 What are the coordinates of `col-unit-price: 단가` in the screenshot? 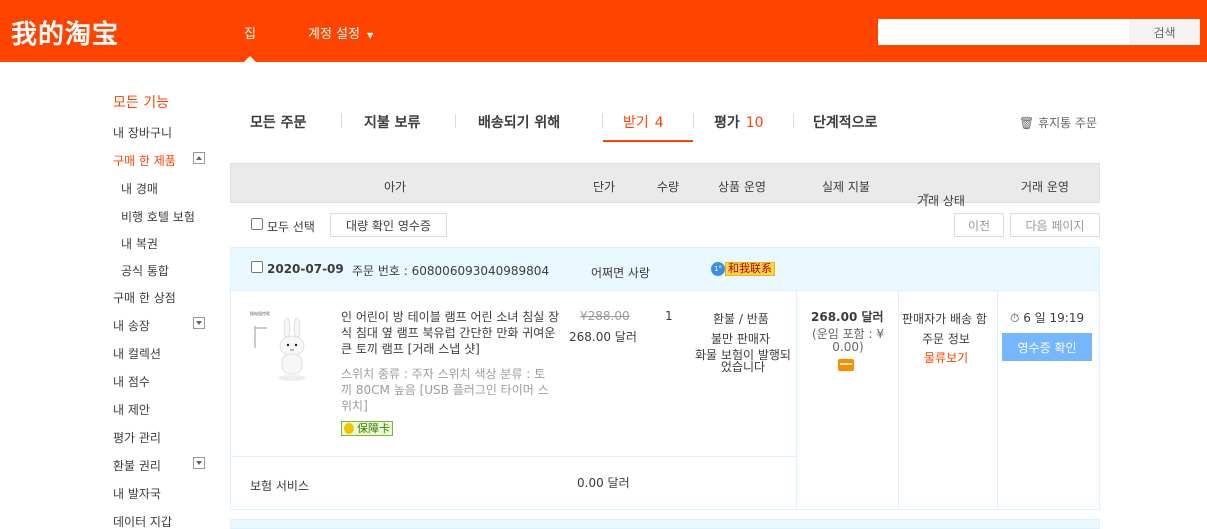 It's located at (604, 187).